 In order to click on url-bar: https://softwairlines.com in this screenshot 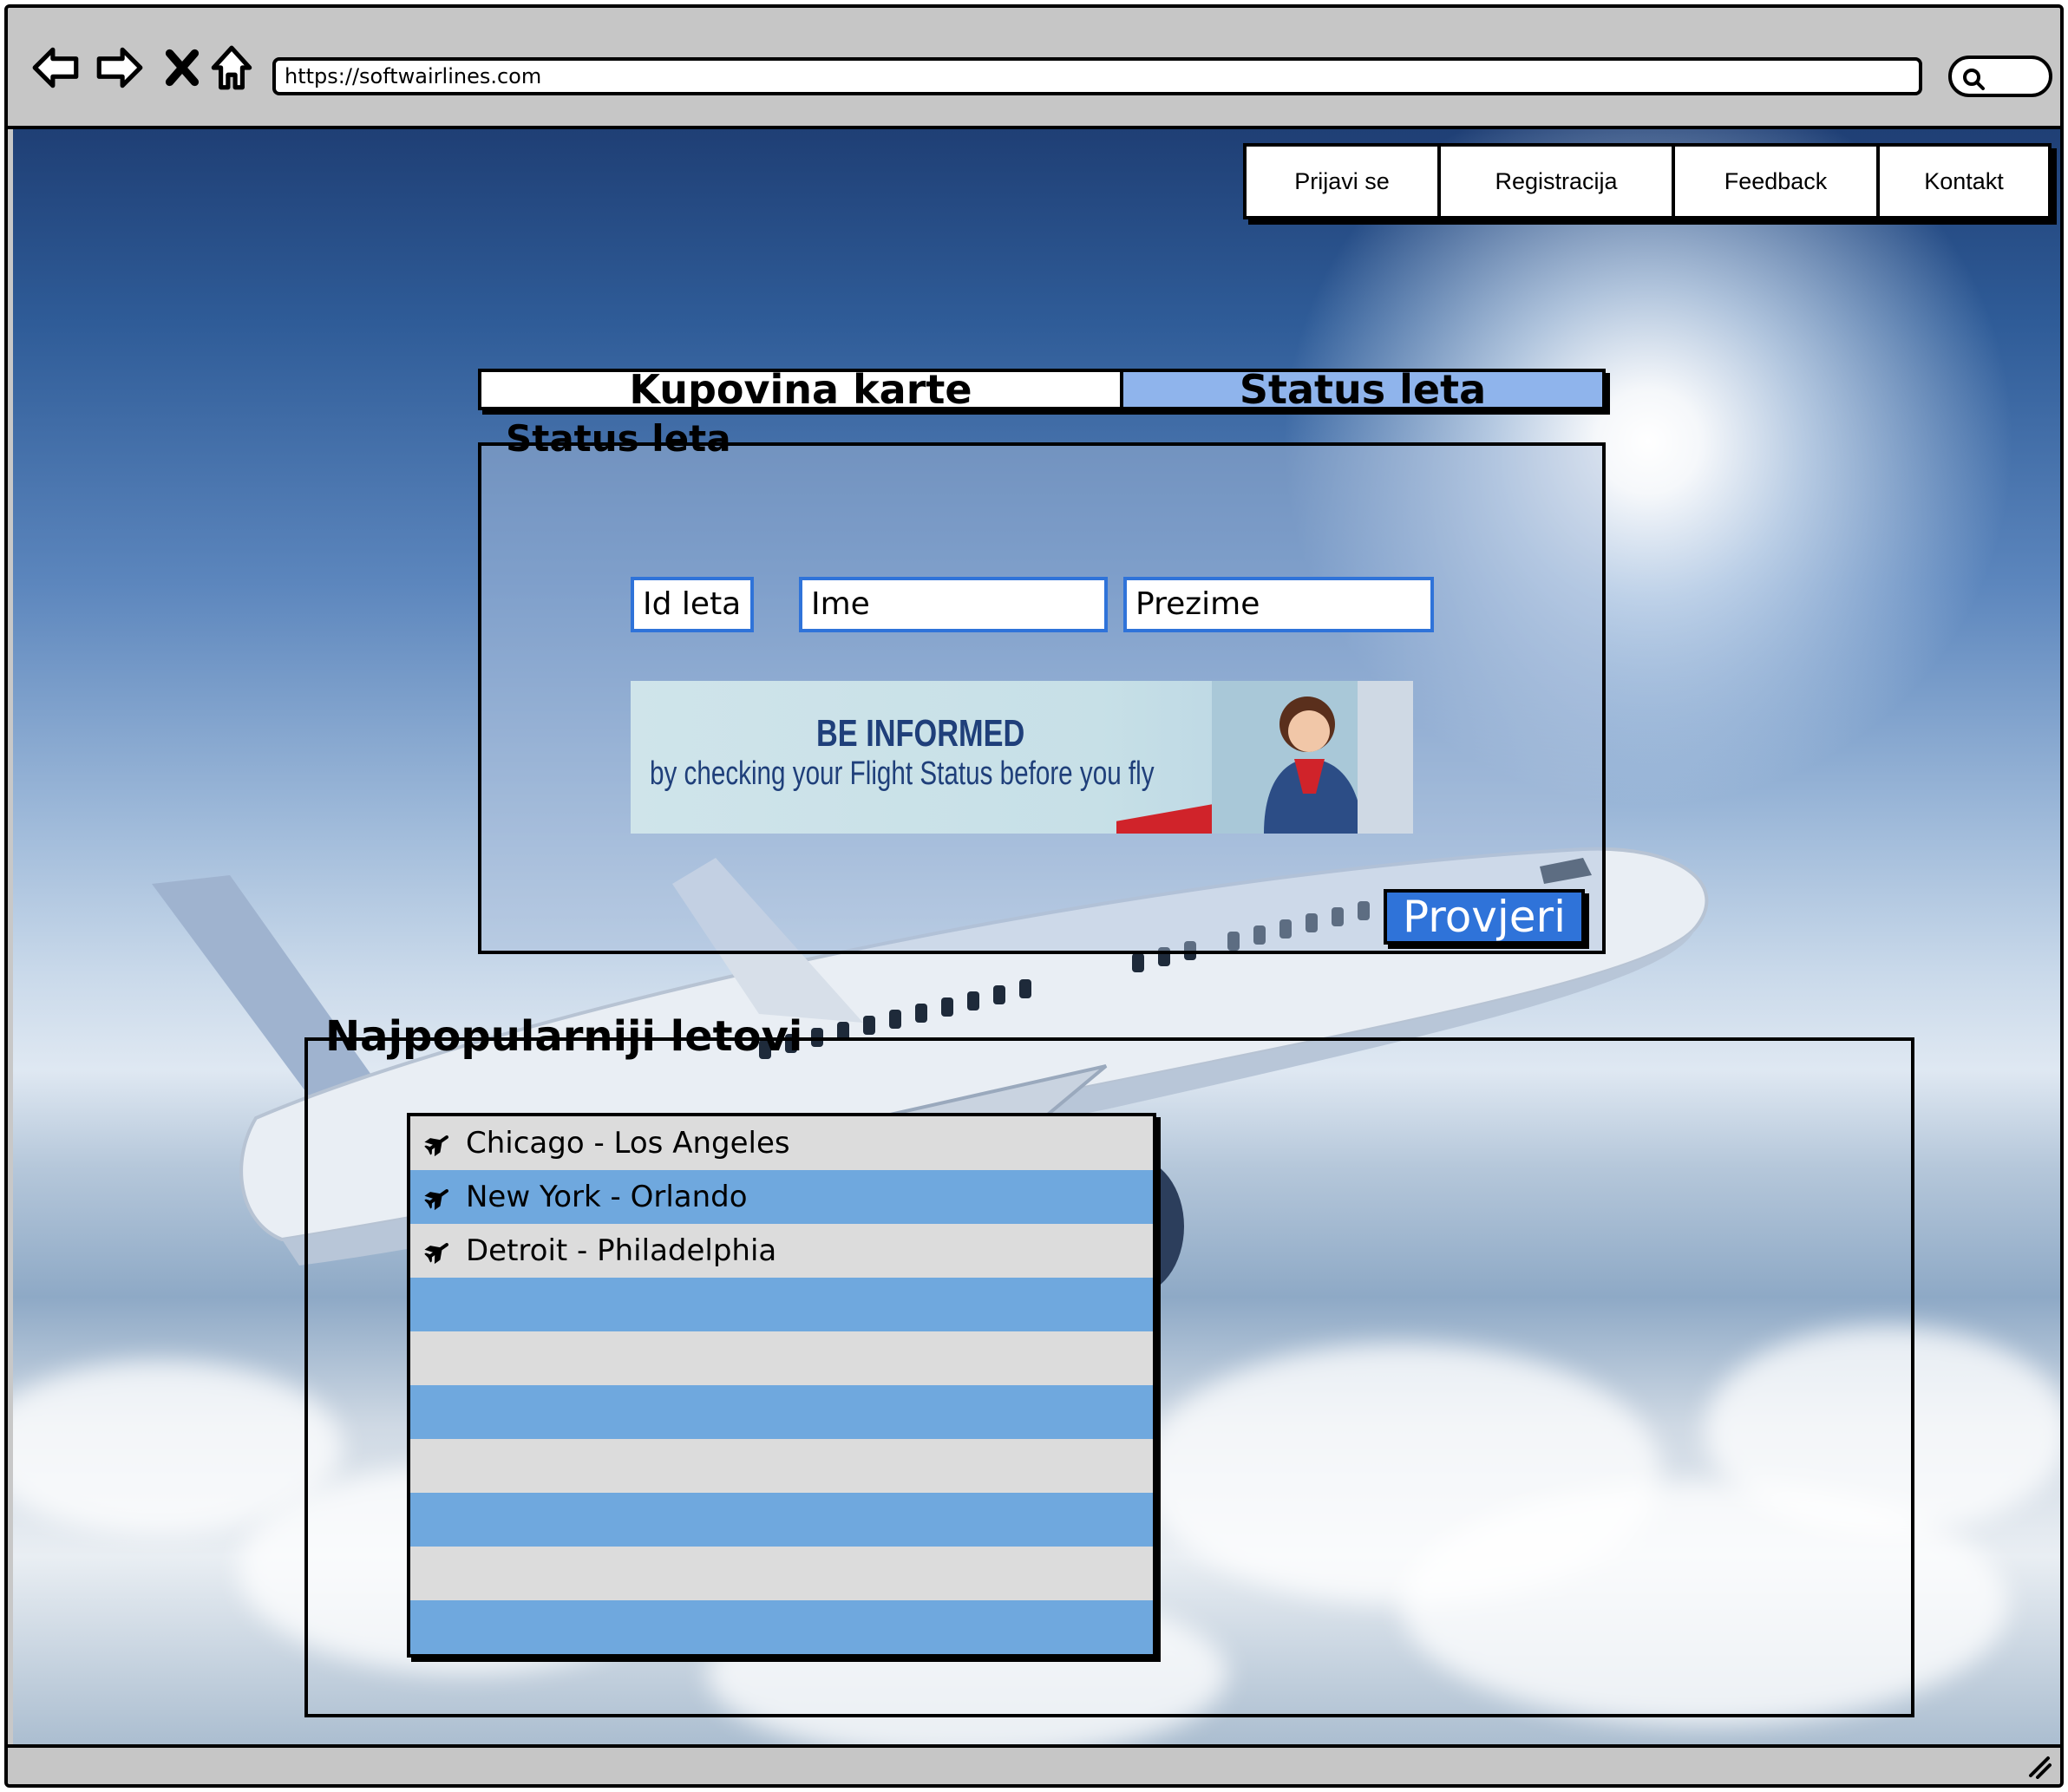, I will do `click(1097, 76)`.